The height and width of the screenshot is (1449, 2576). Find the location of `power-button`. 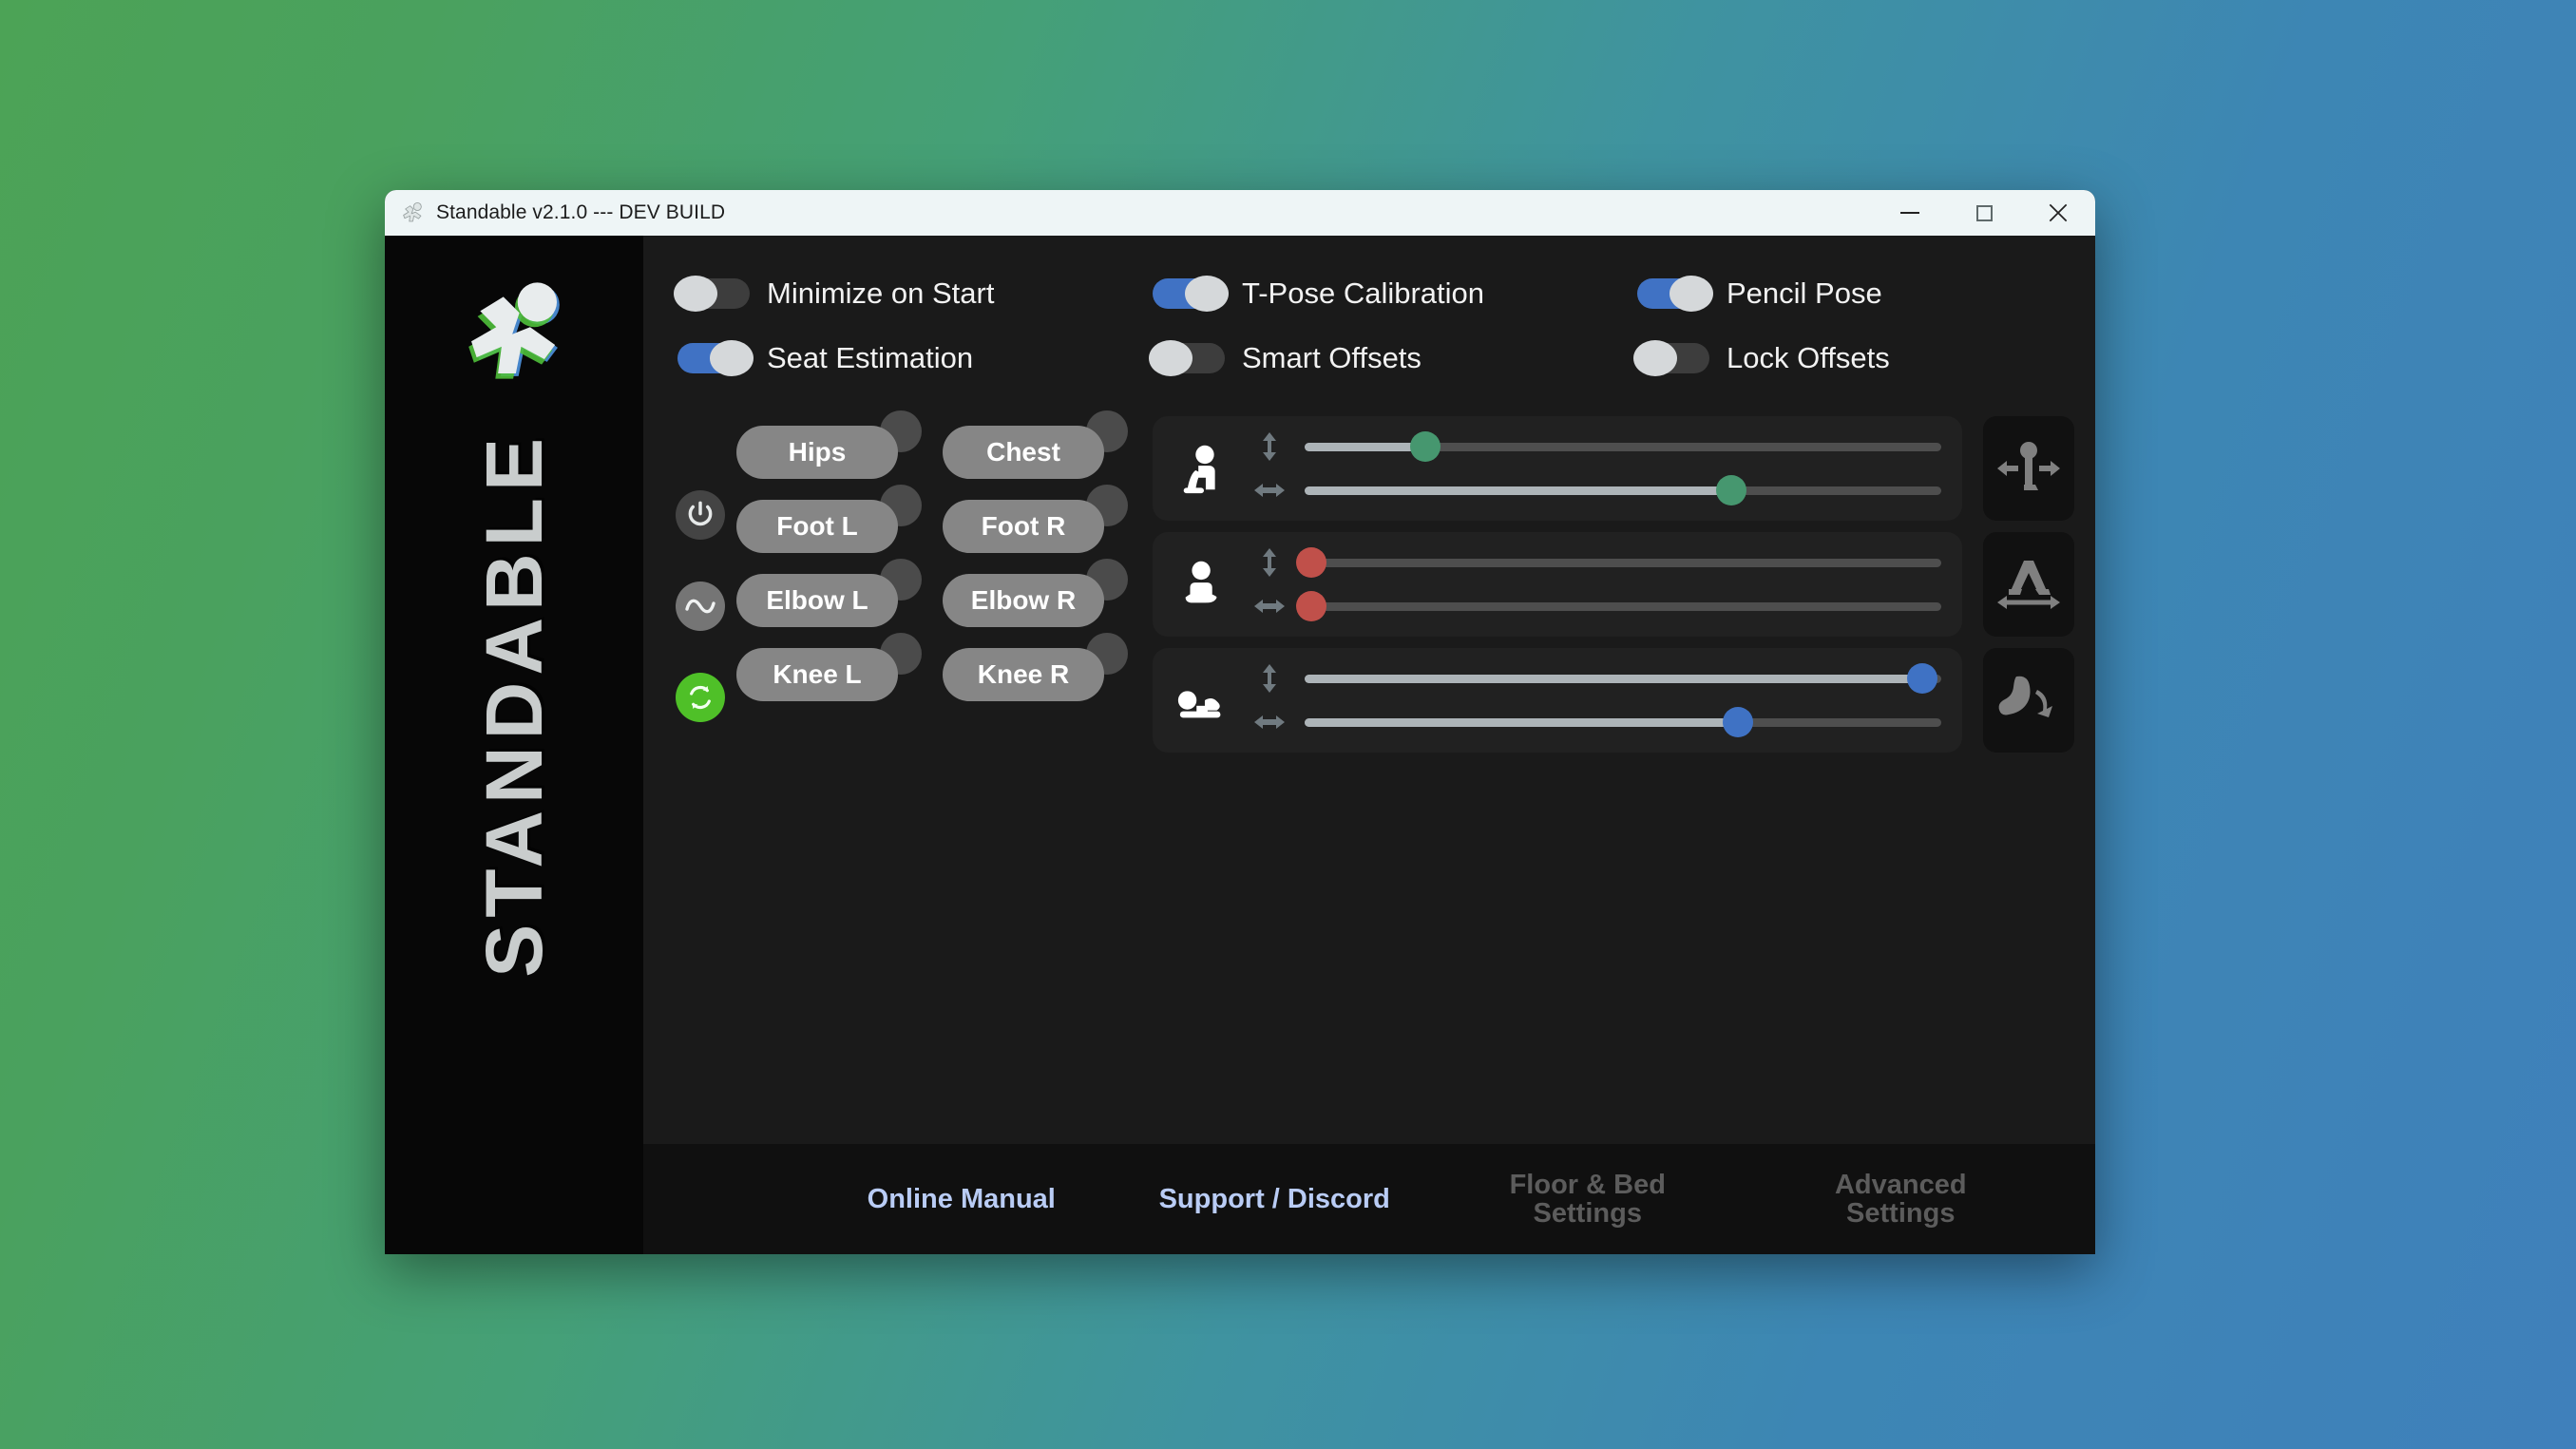

power-button is located at coordinates (700, 515).